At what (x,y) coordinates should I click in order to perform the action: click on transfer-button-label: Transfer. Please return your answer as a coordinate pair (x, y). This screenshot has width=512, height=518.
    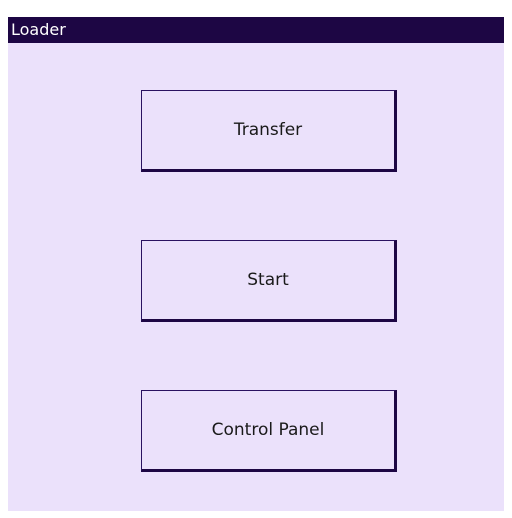
    Looking at the image, I should click on (268, 130).